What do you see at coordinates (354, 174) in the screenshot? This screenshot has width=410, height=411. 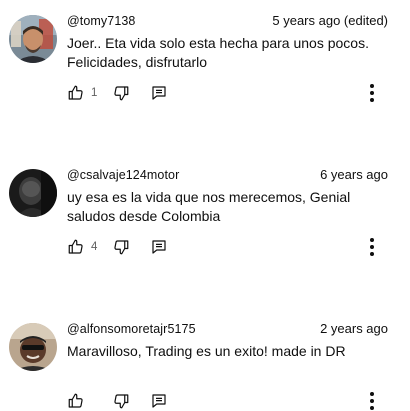 I see `comment-timestamp: 6 years ago` at bounding box center [354, 174].